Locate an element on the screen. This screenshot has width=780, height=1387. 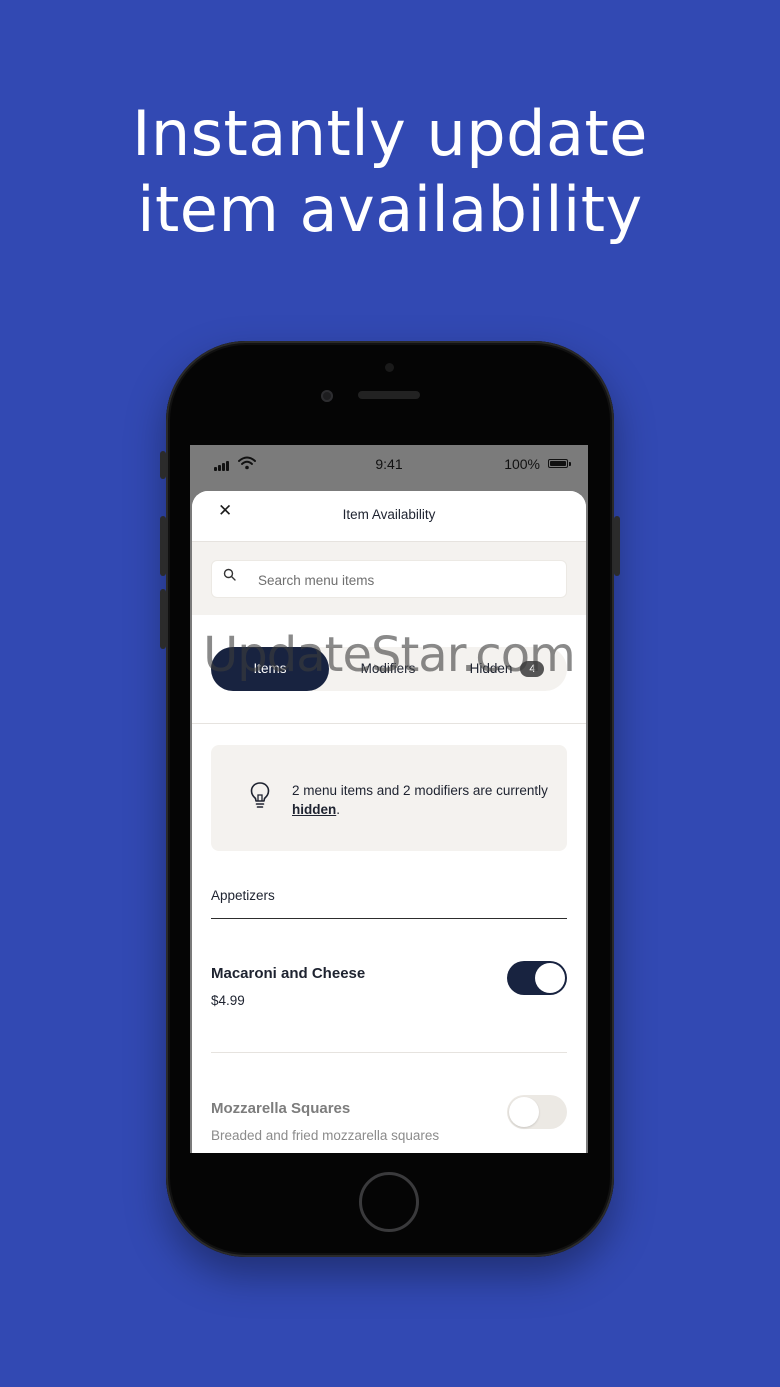
lightbulb-icon is located at coordinates (260, 795).